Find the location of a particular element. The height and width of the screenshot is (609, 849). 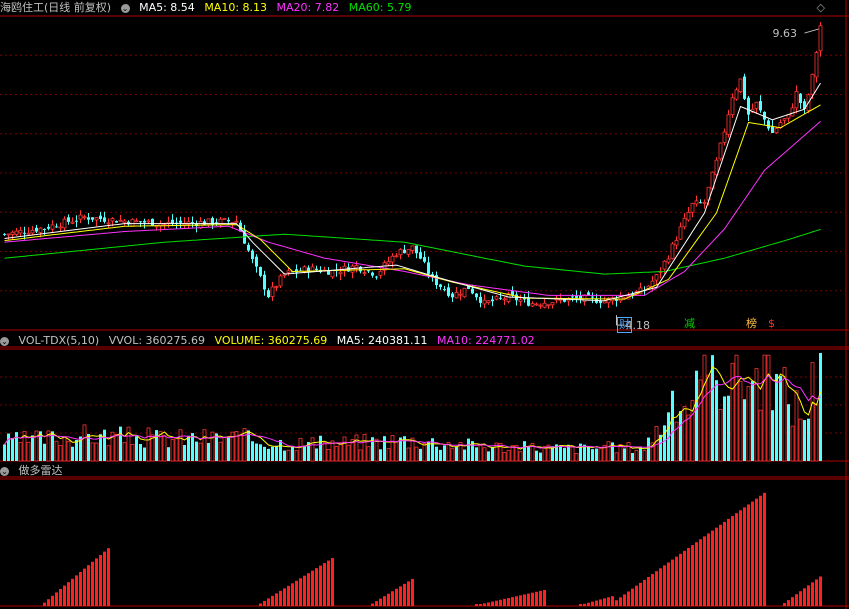

event-tag-dollar: $ is located at coordinates (771, 324).